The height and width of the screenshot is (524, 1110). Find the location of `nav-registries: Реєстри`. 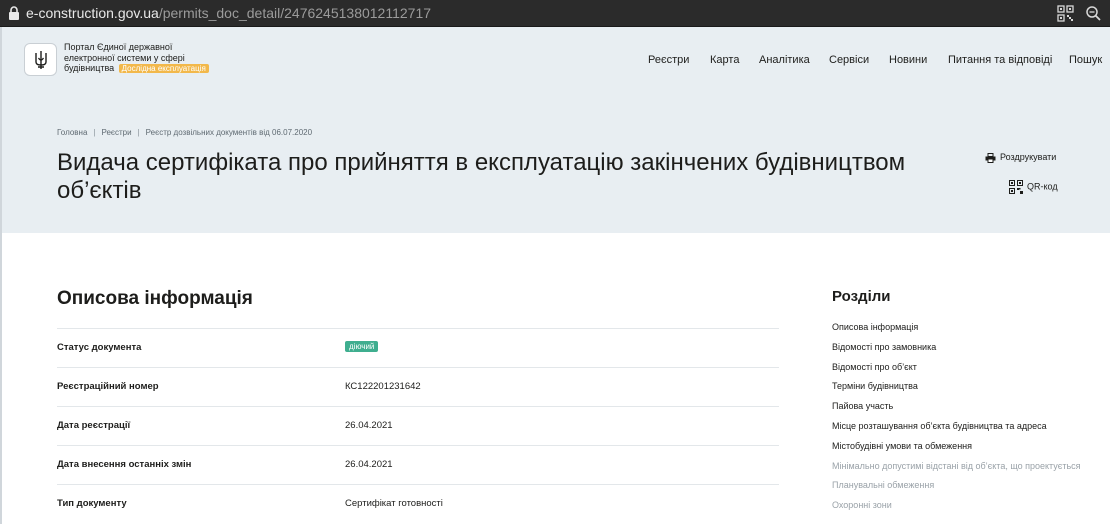

nav-registries: Реєстри is located at coordinates (668, 60).